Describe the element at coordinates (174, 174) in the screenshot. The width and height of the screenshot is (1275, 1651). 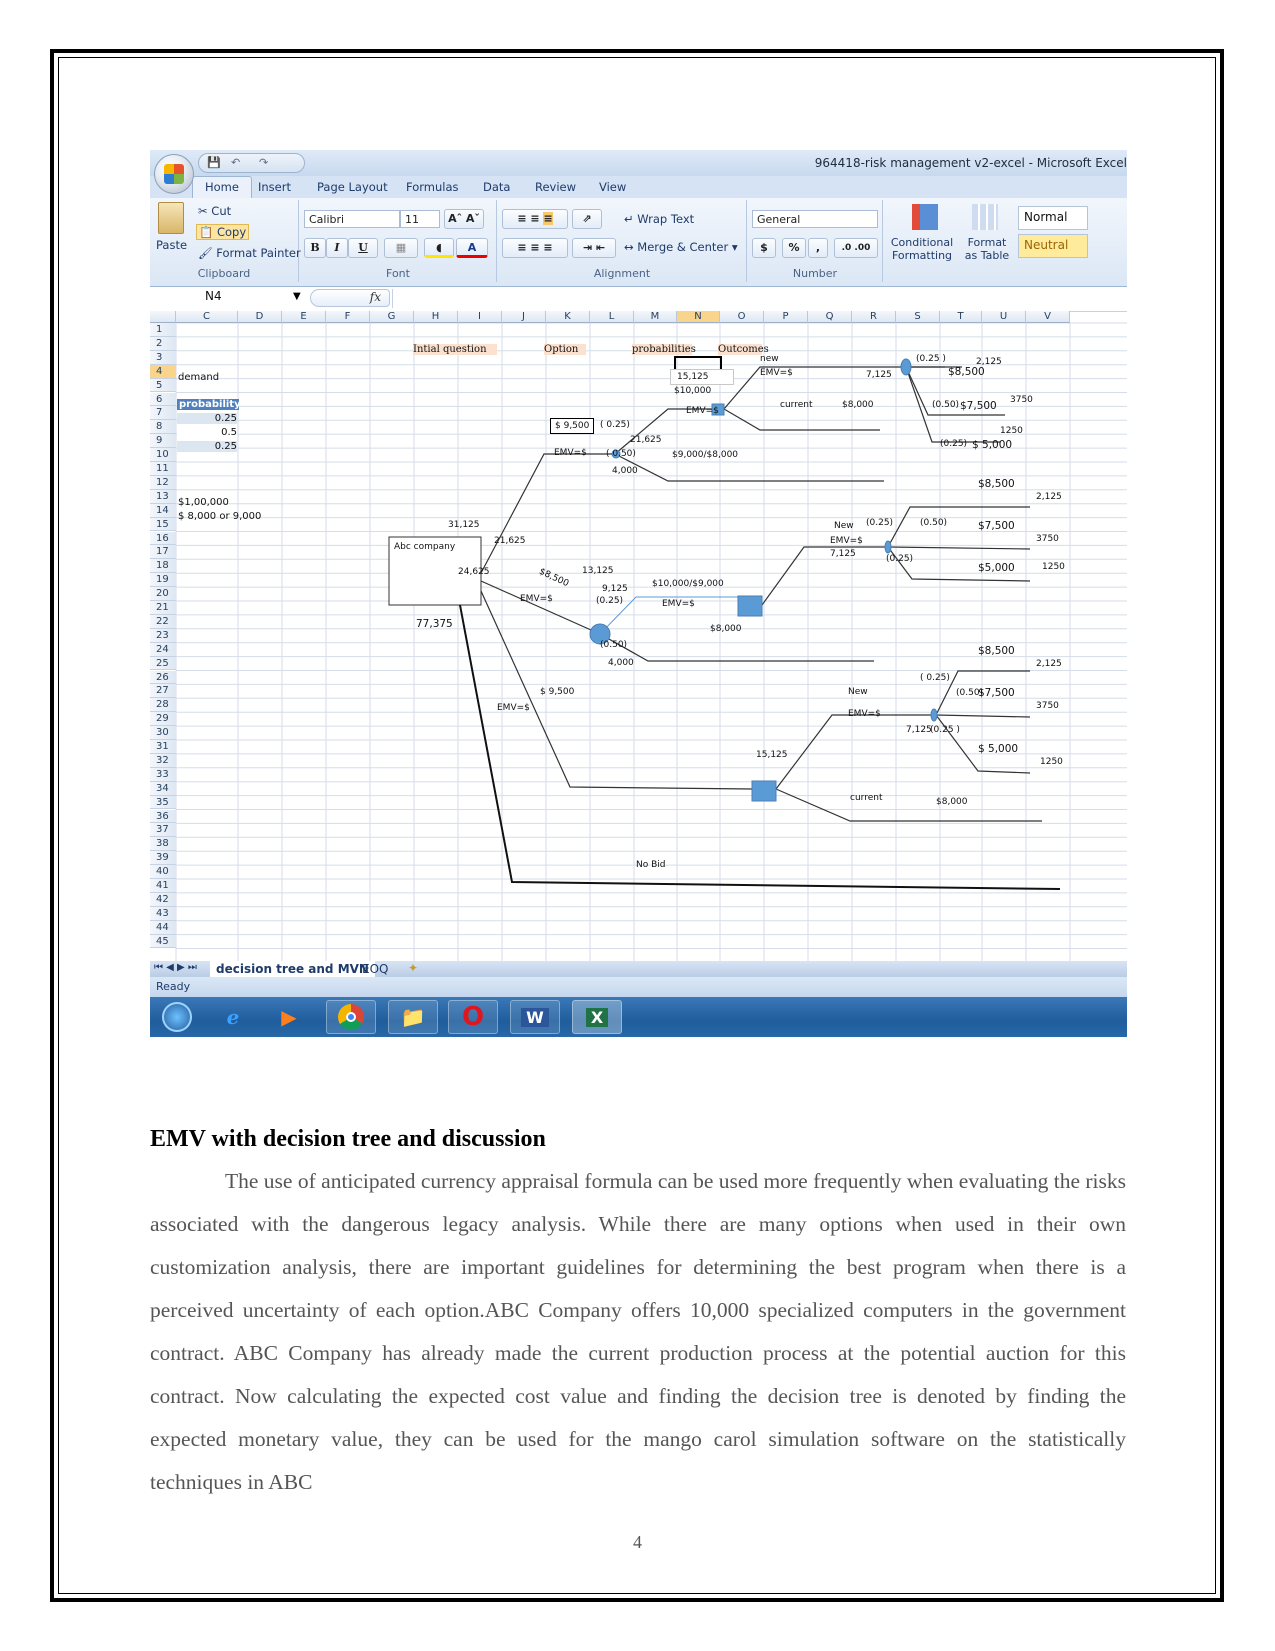
I see `office-button` at that location.